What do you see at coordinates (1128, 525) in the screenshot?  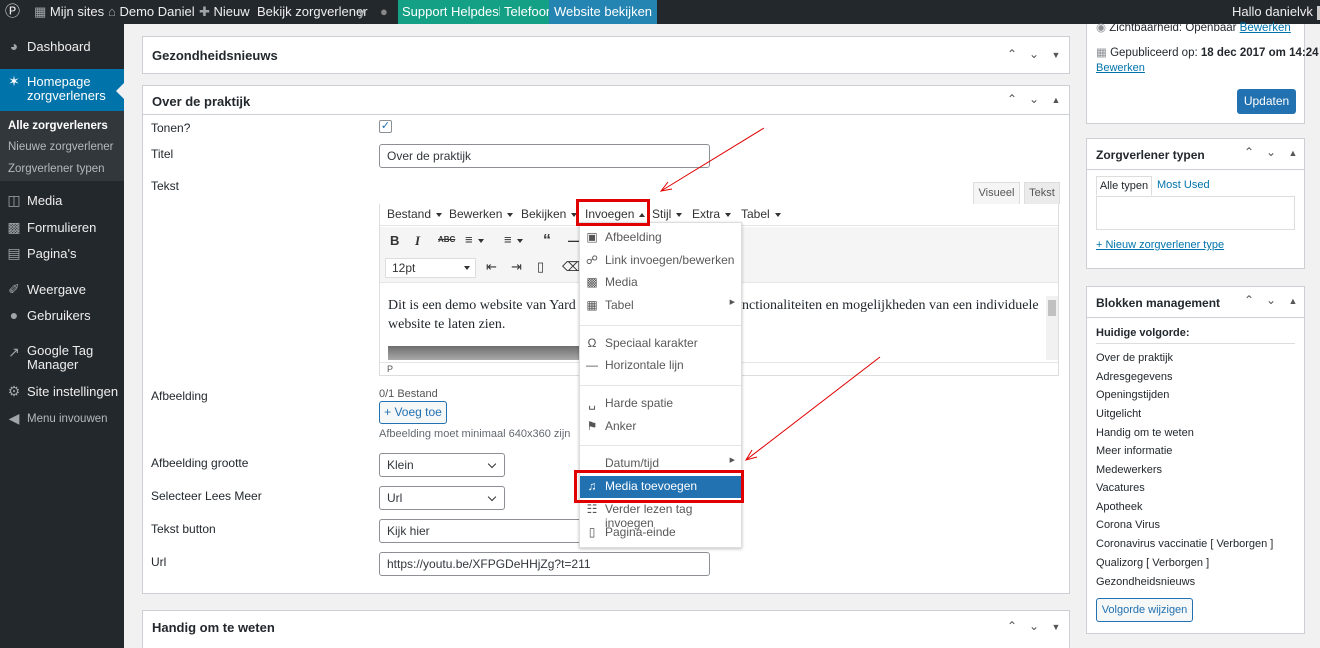 I see `order-item: Corona Virus` at bounding box center [1128, 525].